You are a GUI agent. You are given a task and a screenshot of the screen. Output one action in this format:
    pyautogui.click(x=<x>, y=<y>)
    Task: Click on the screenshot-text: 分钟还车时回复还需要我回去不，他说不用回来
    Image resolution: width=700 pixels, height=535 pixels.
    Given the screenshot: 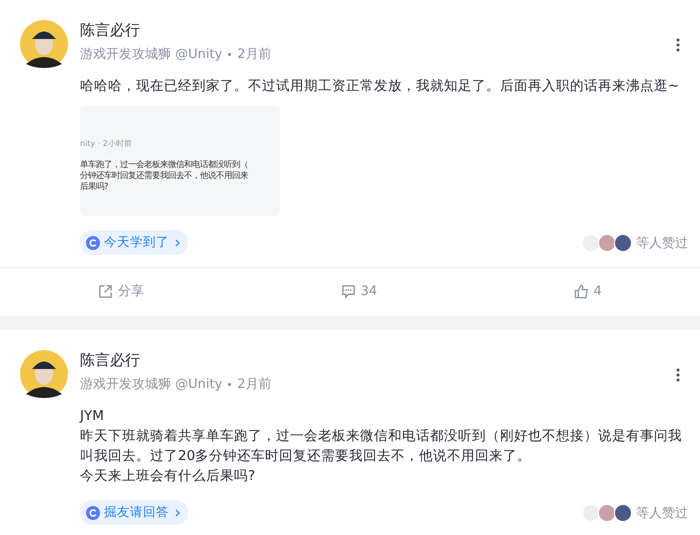 What is the action you would take?
    pyautogui.click(x=164, y=175)
    